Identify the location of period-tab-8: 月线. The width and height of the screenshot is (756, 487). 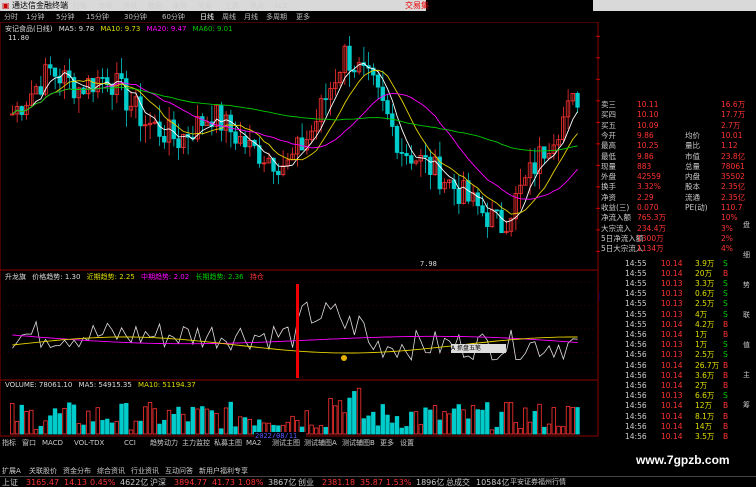
(251, 17).